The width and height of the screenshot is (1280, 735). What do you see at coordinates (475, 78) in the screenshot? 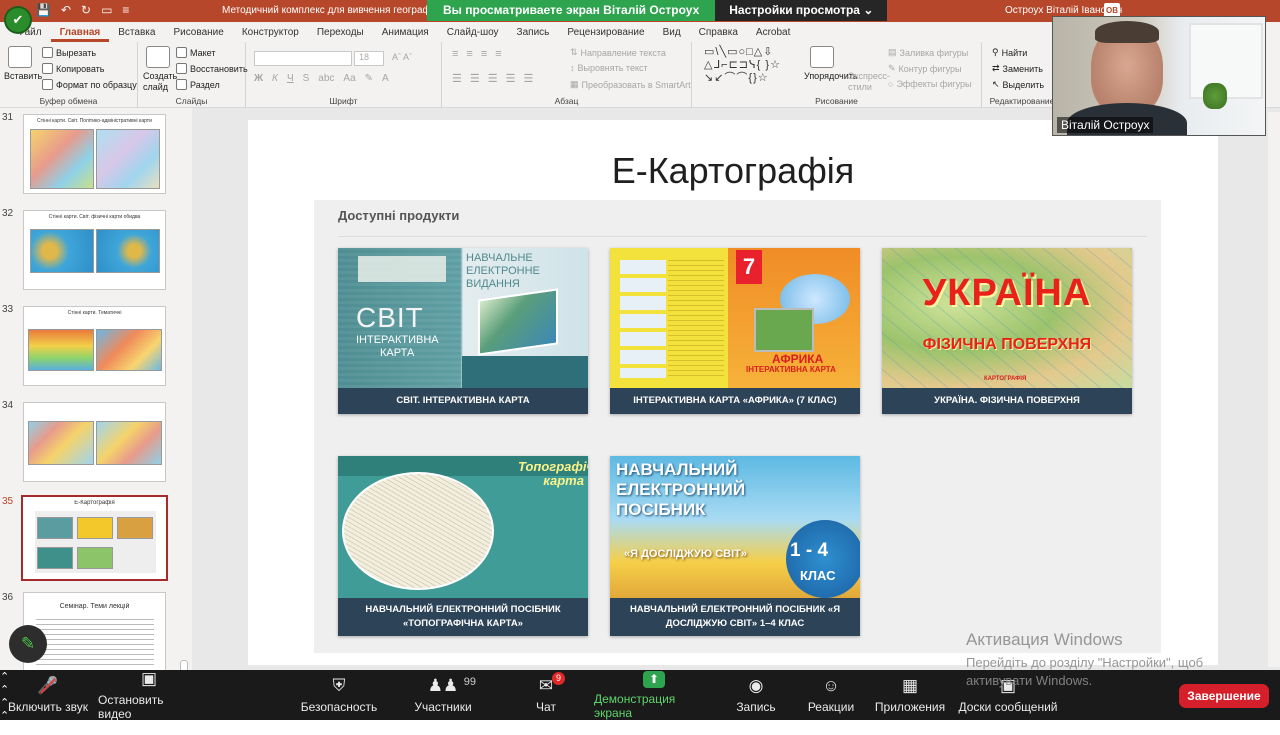
I see `align-center-icon: ☰` at bounding box center [475, 78].